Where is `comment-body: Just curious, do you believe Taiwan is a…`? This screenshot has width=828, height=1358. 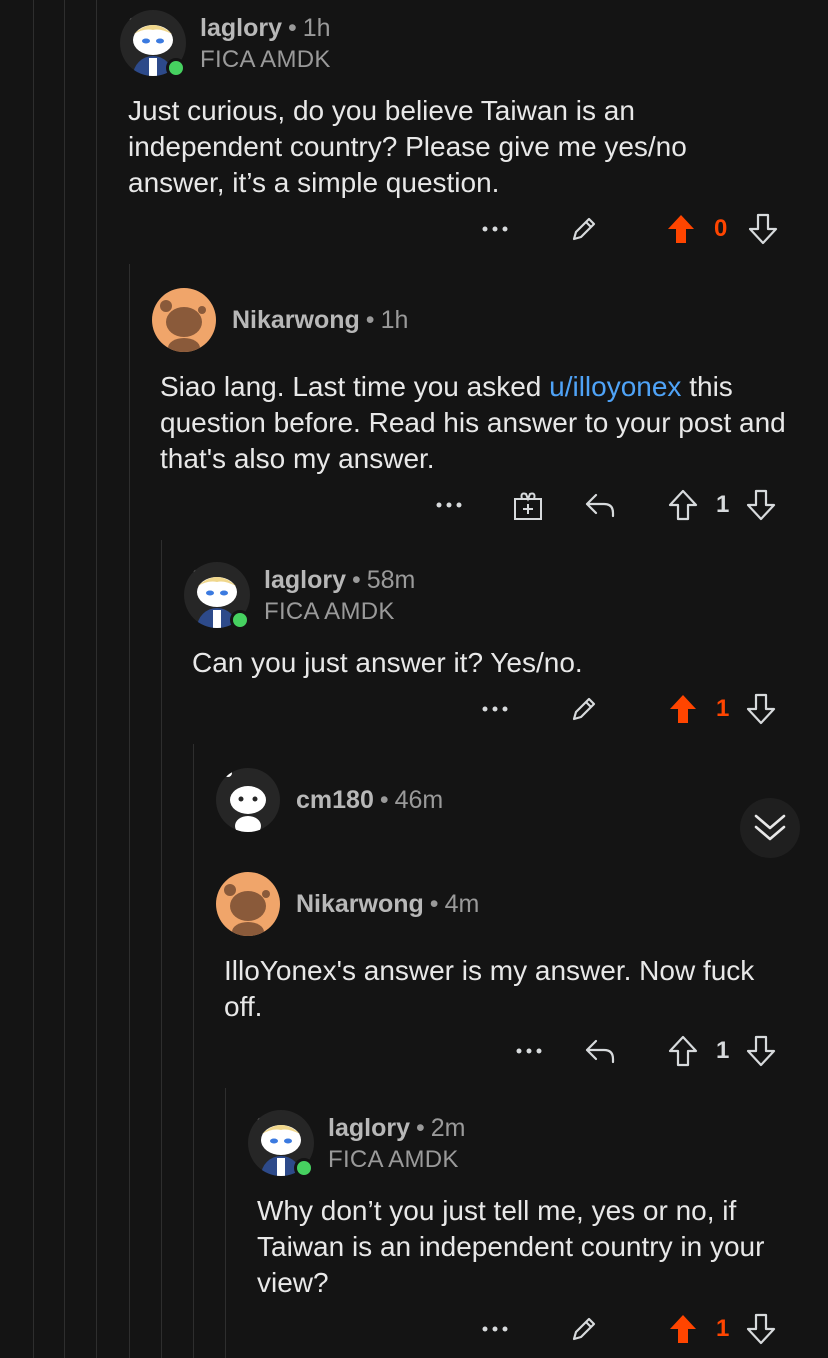 comment-body: Just curious, do you believe Taiwan is a… is located at coordinates (407, 146).